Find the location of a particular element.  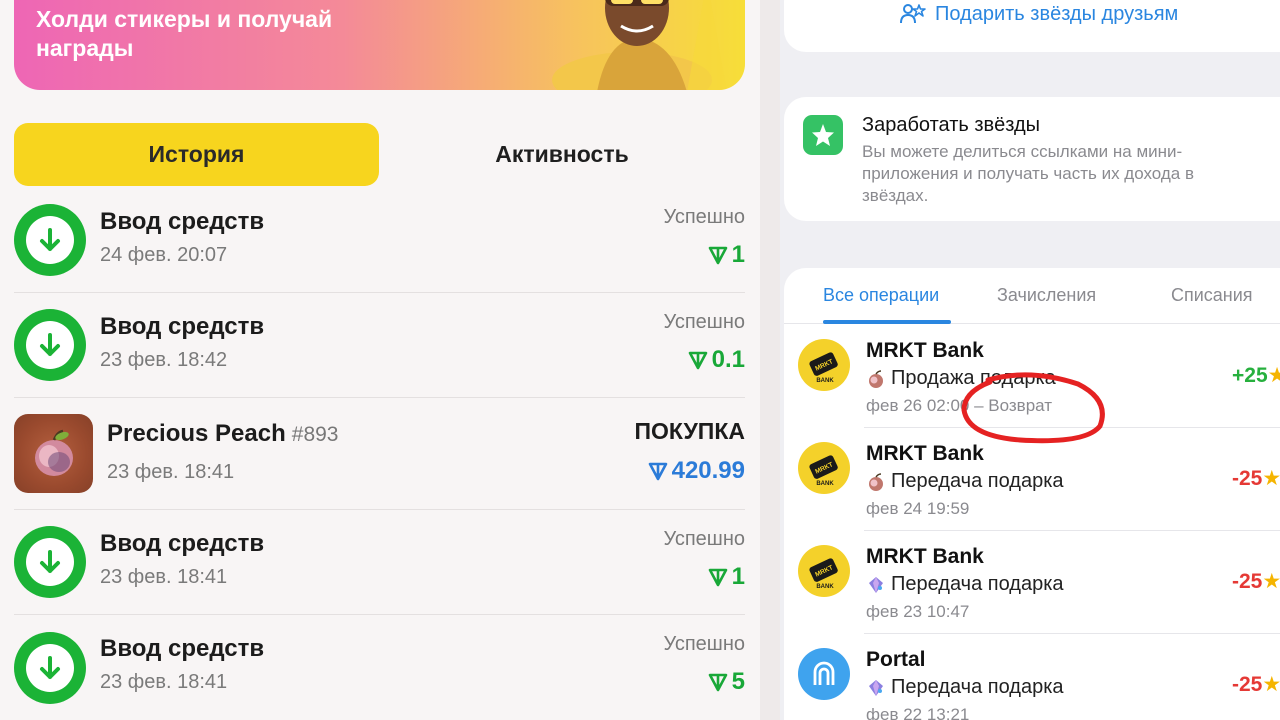

history-activity-tabs: История Активность is located at coordinates (379, 154).